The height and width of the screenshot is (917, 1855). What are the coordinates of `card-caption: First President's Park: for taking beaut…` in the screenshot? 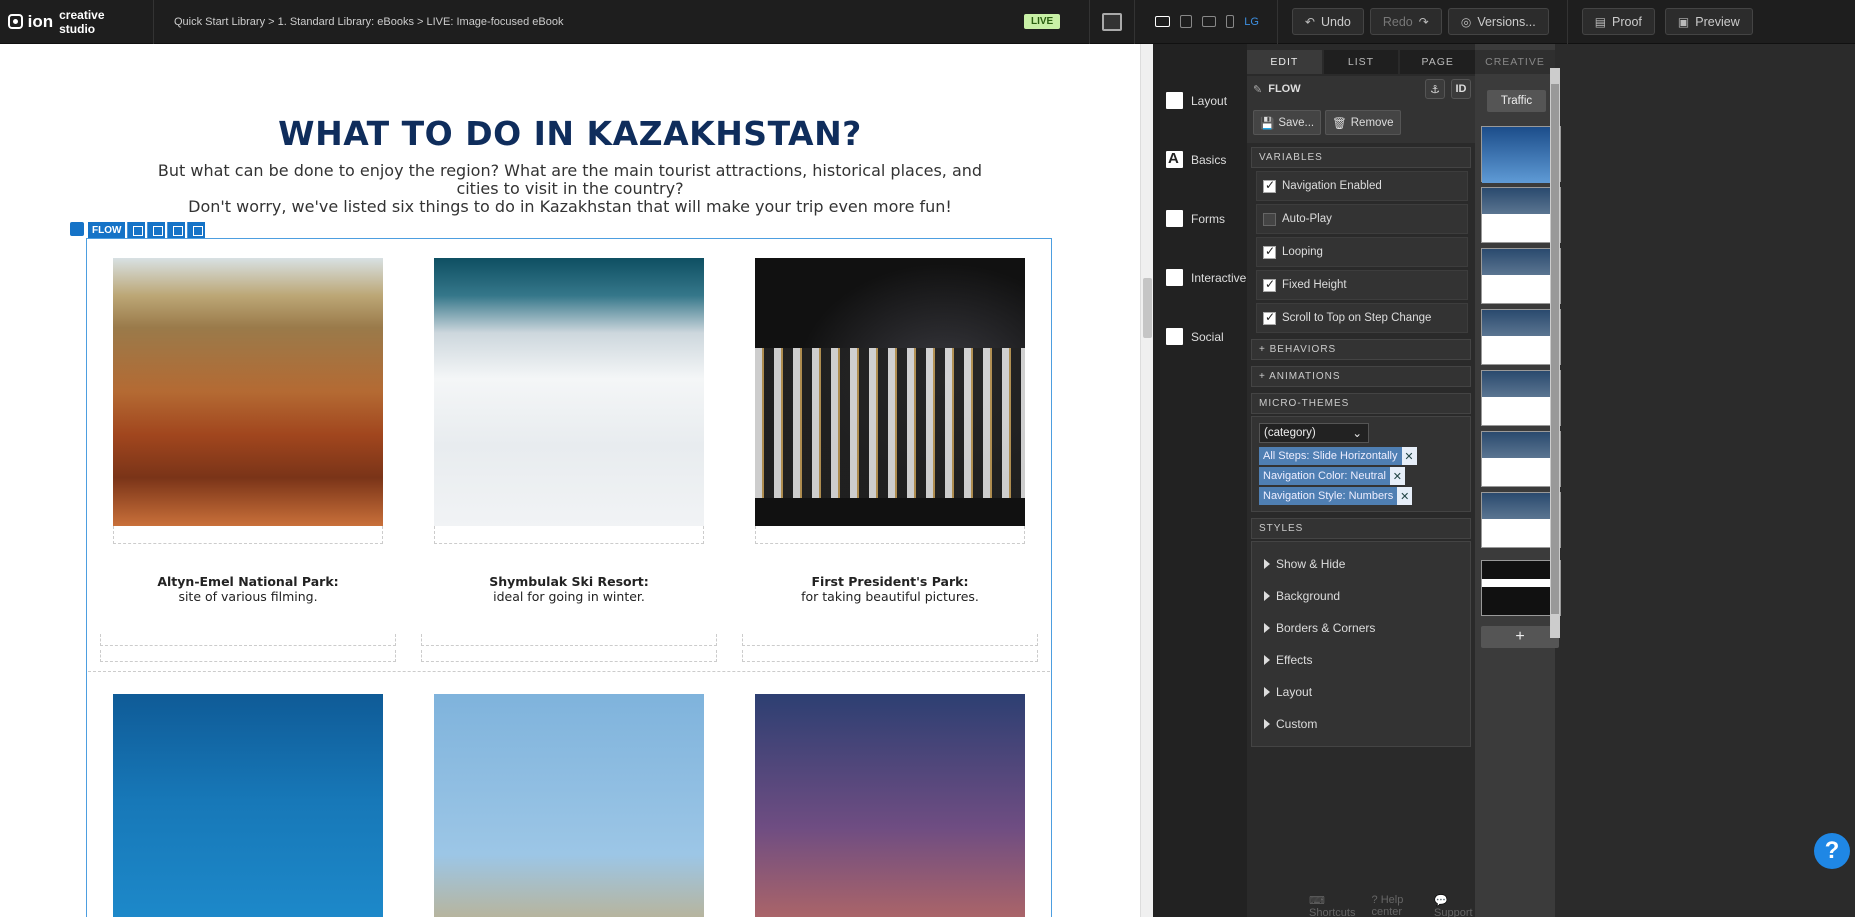 It's located at (890, 589).